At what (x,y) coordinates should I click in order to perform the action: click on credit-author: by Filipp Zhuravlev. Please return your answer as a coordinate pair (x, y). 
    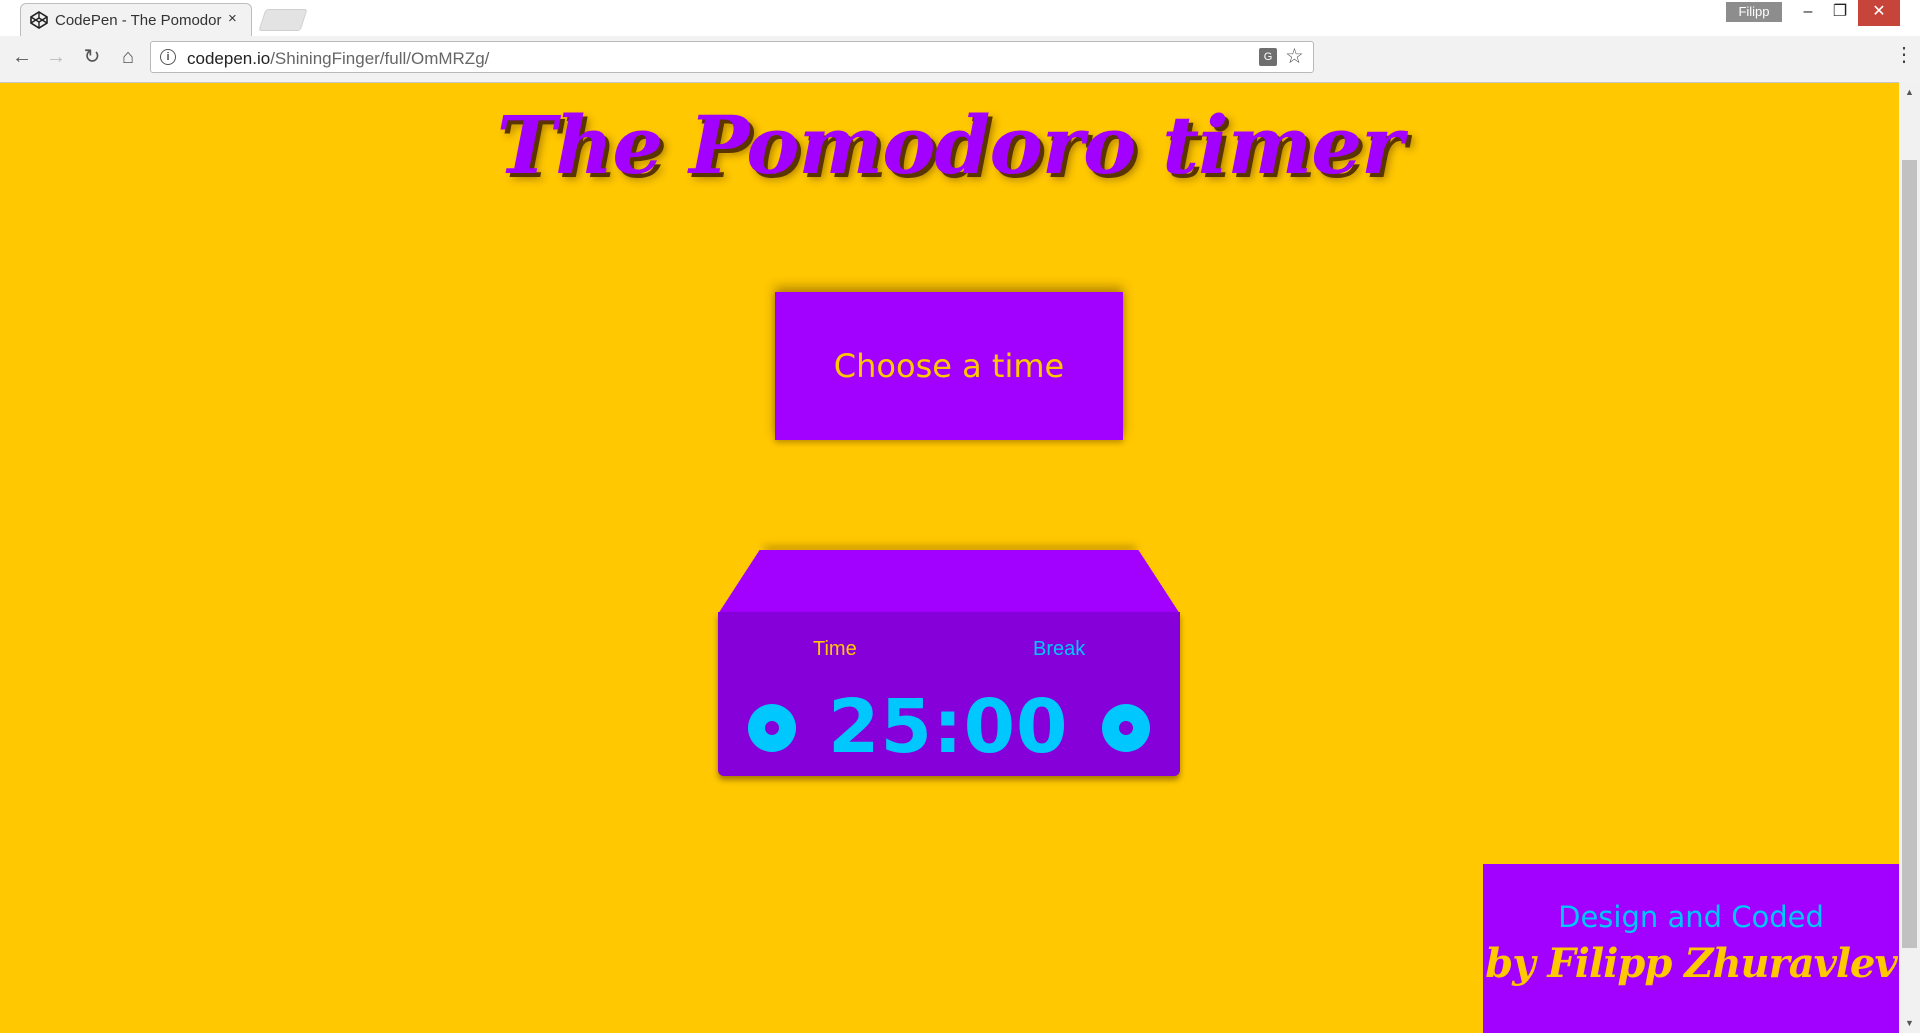
    Looking at the image, I should click on (1691, 963).